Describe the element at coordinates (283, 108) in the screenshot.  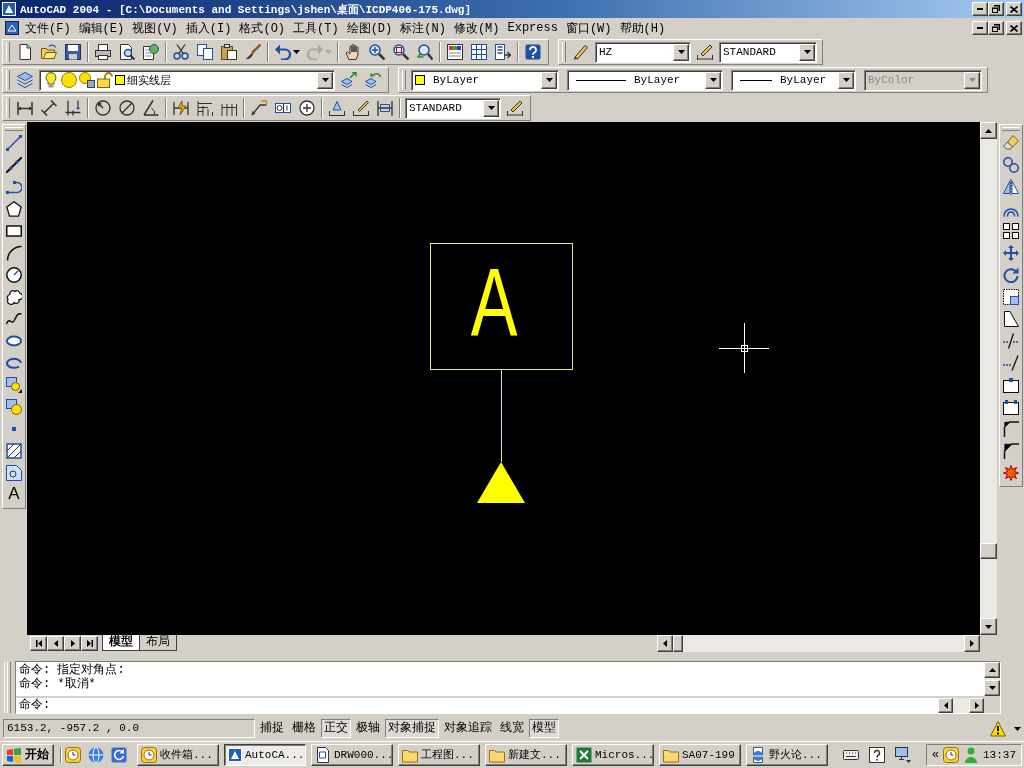
I see `tolerance-frame-icon` at that location.